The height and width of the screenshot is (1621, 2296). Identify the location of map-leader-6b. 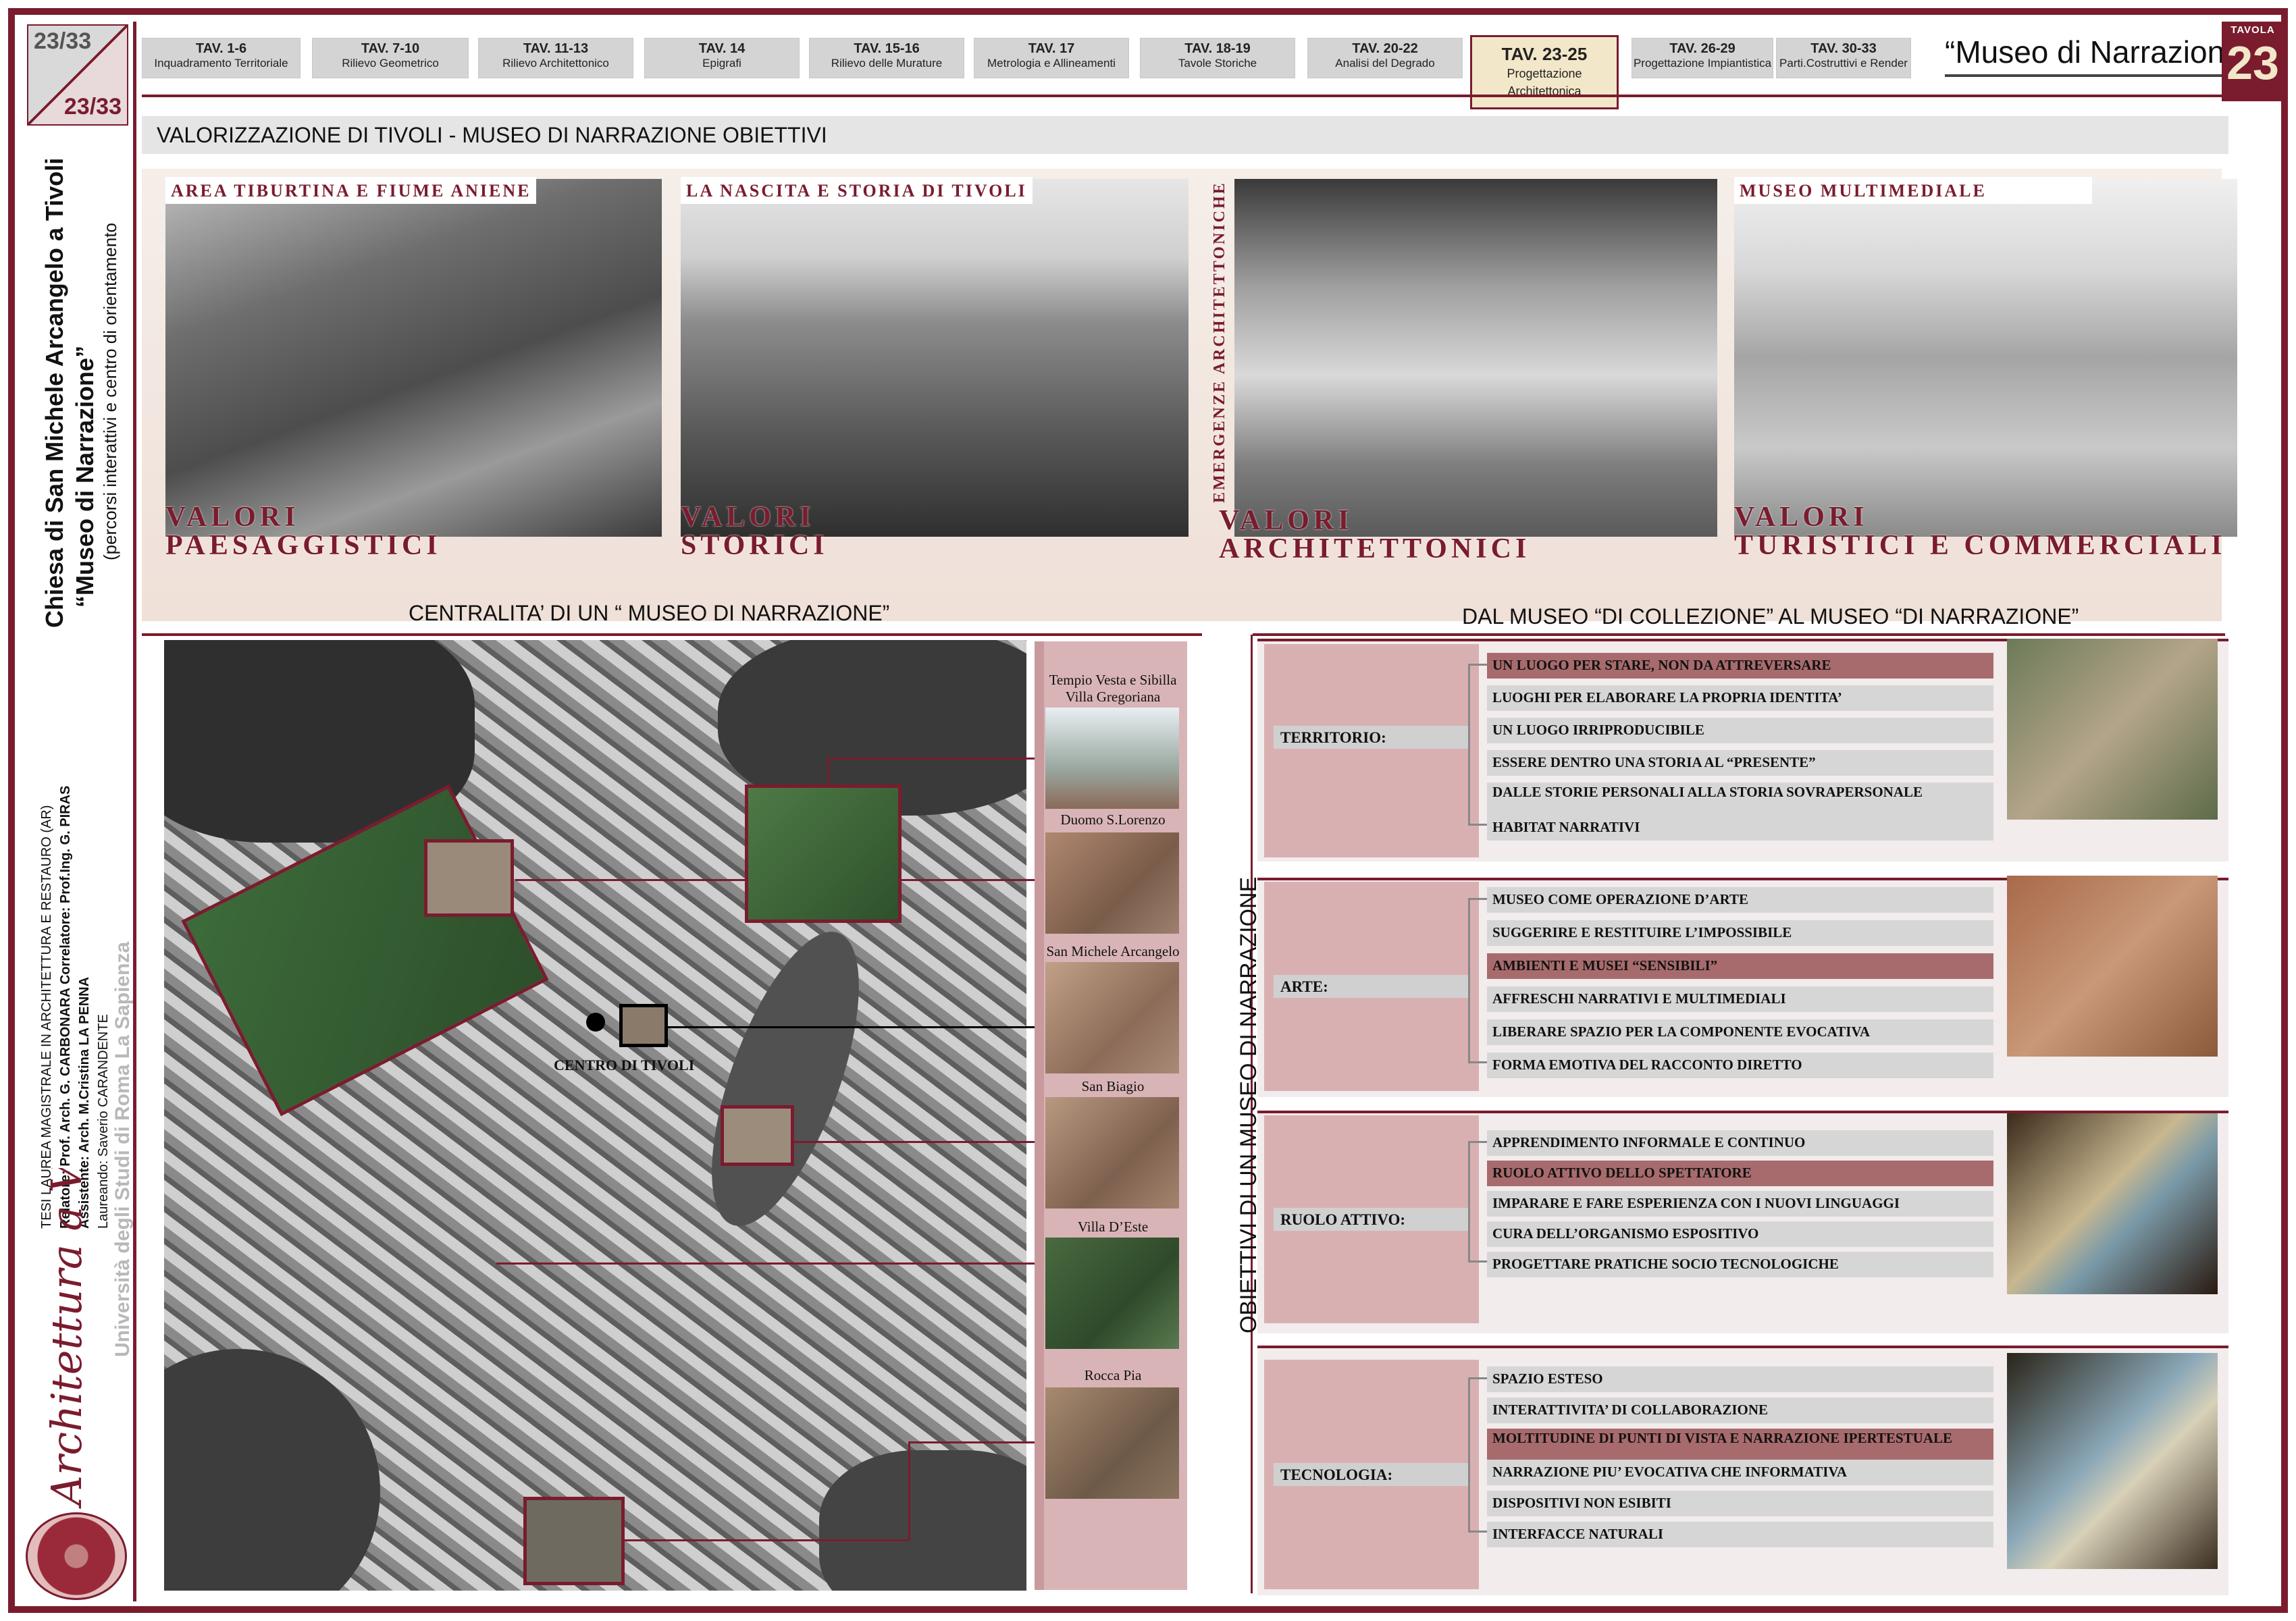
(909, 1491).